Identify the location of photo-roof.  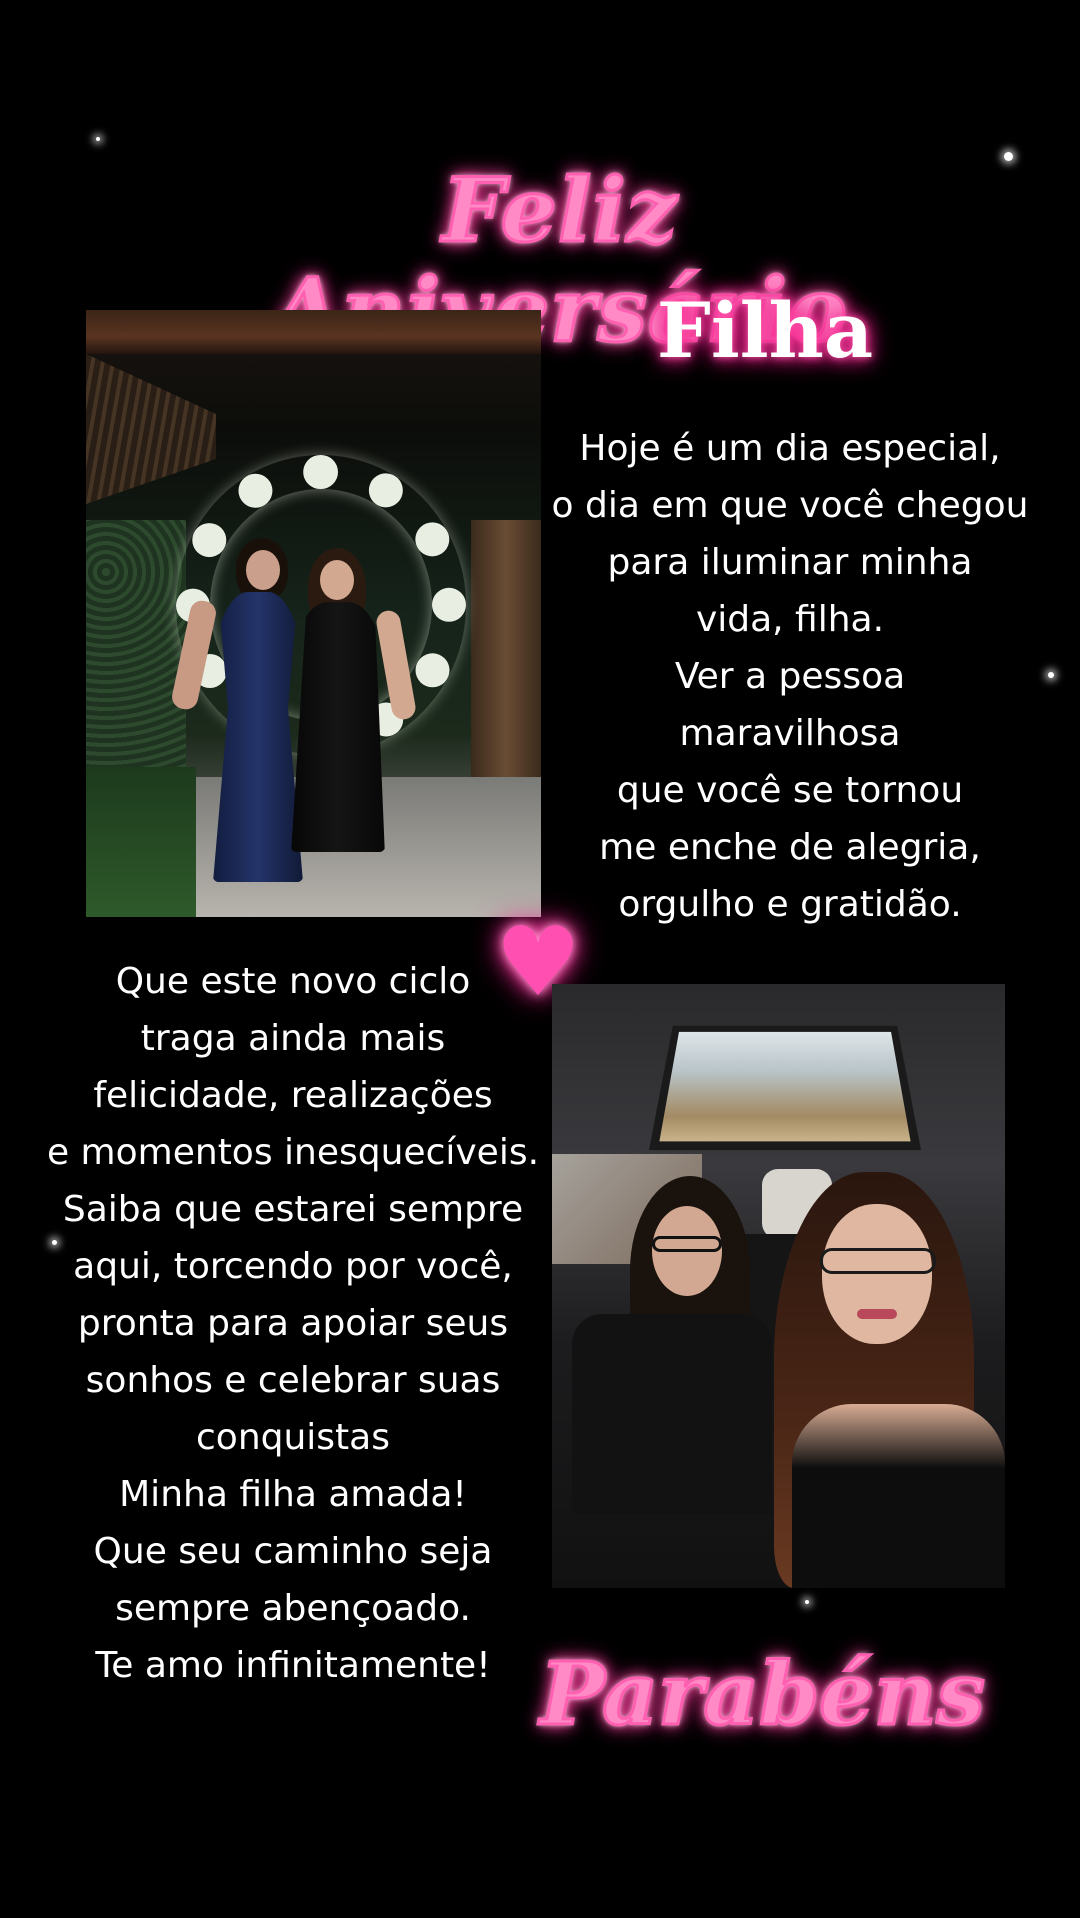
(313, 332).